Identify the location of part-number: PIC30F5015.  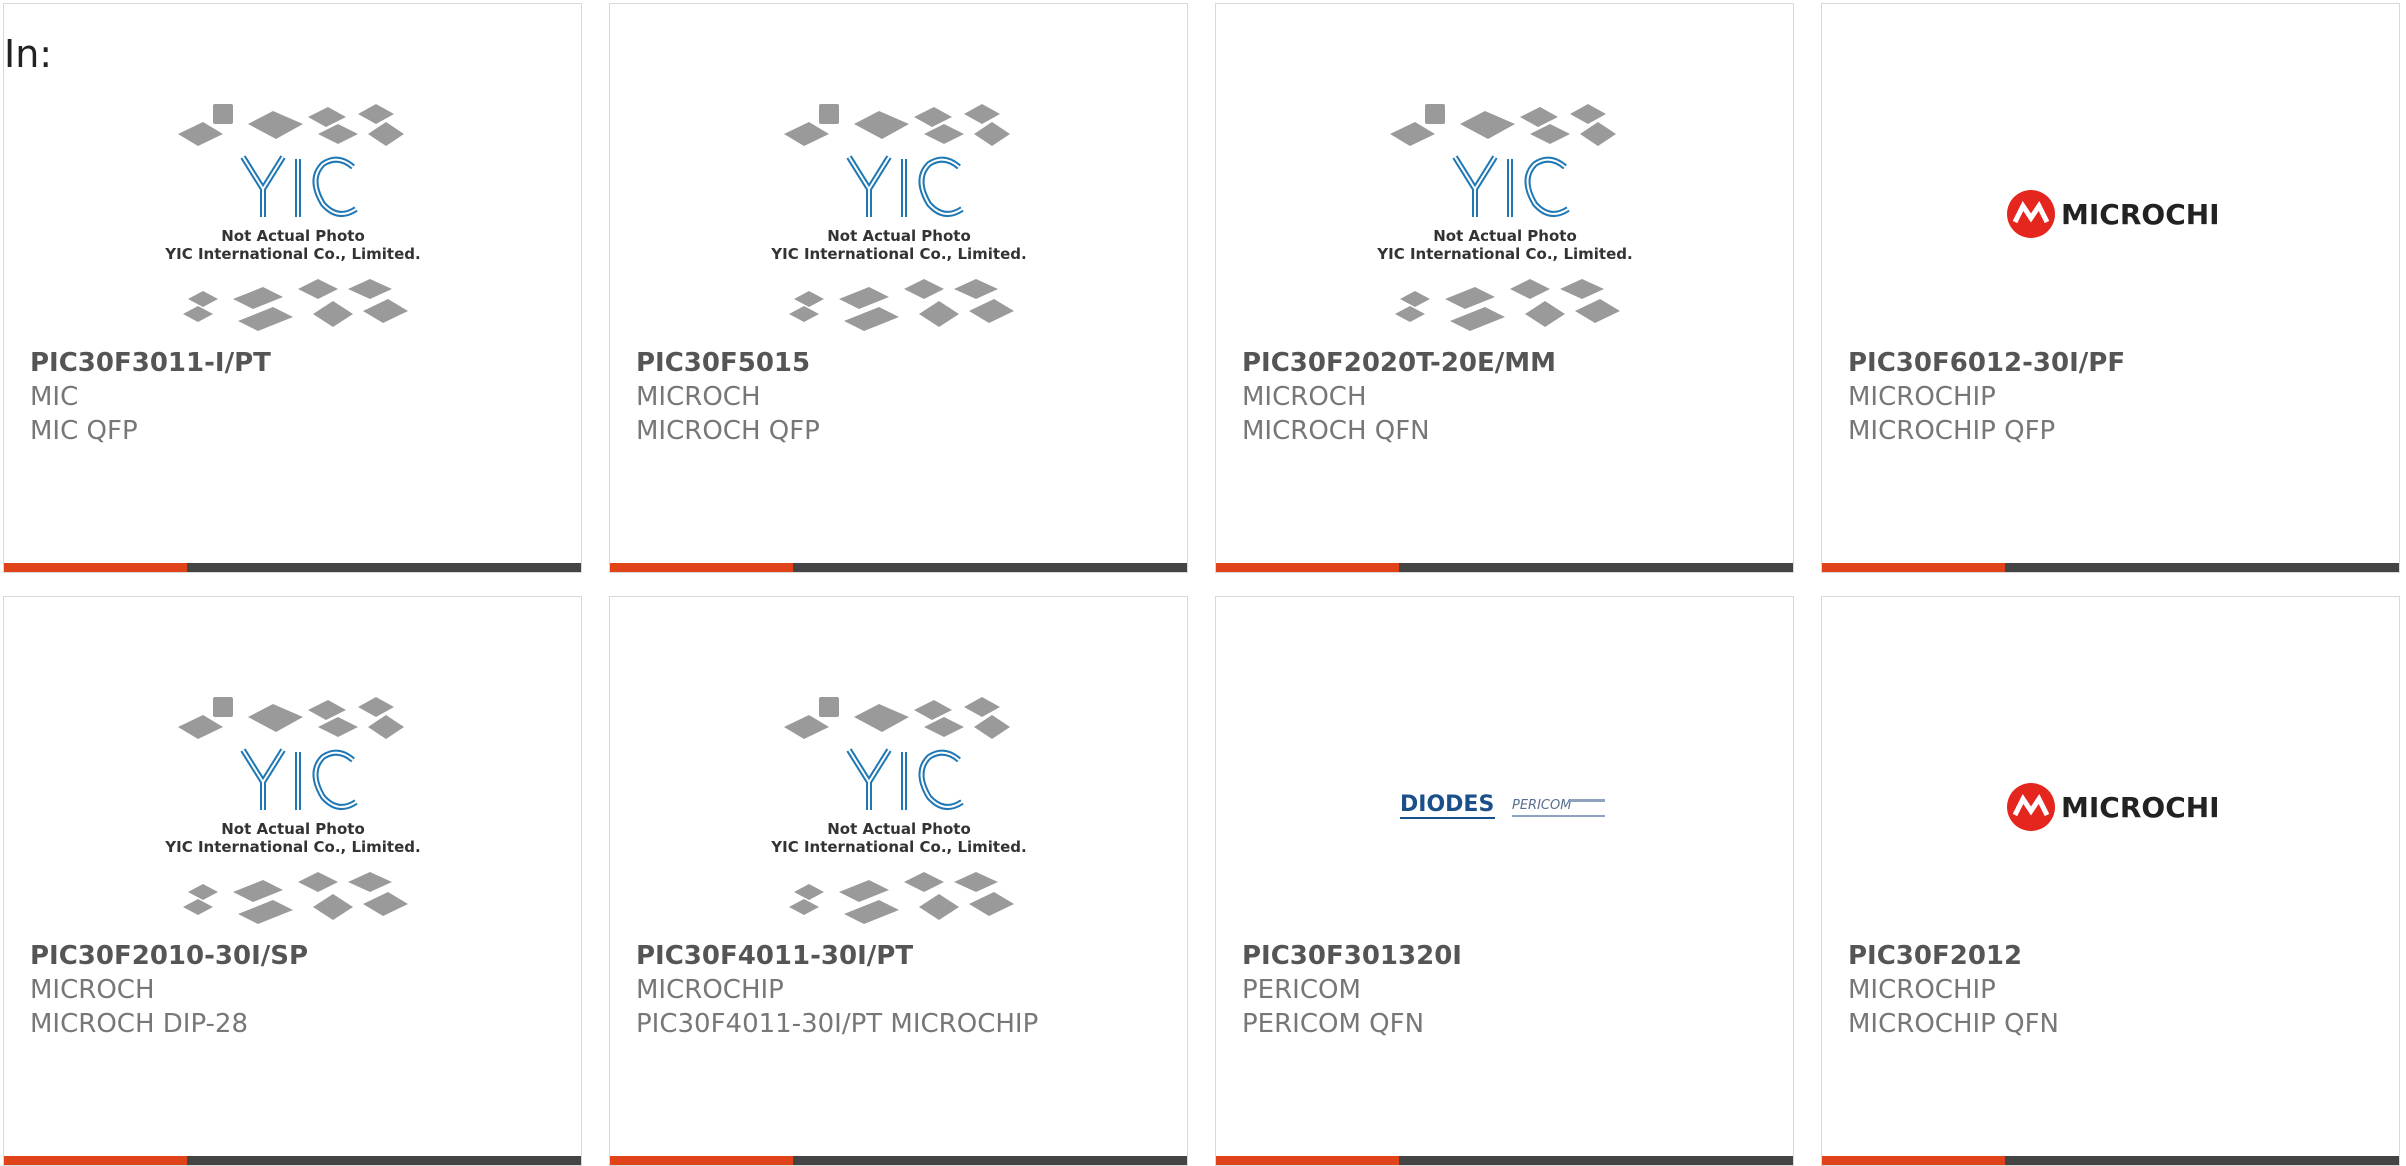
(906, 363).